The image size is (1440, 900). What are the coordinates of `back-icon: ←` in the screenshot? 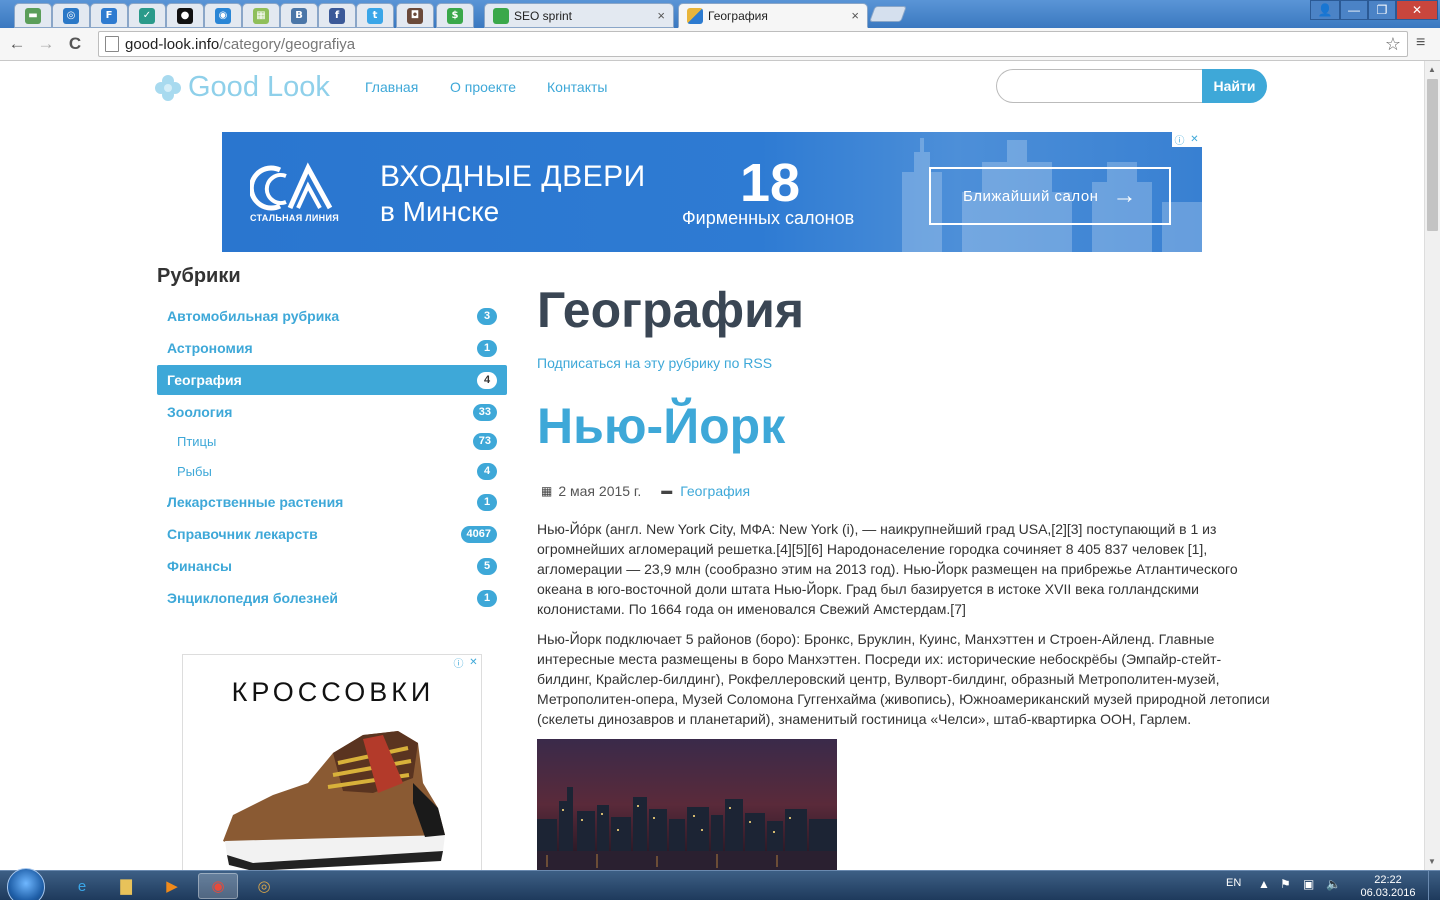 It's located at (17, 44).